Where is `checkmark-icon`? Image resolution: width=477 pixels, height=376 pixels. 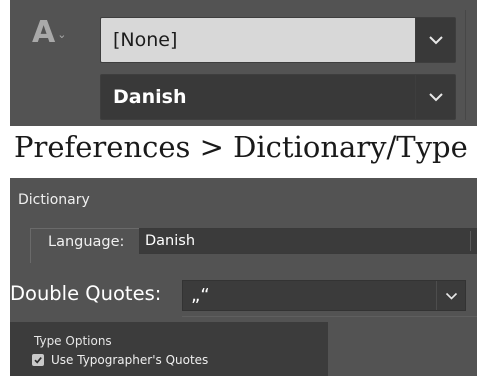 checkmark-icon is located at coordinates (38, 360).